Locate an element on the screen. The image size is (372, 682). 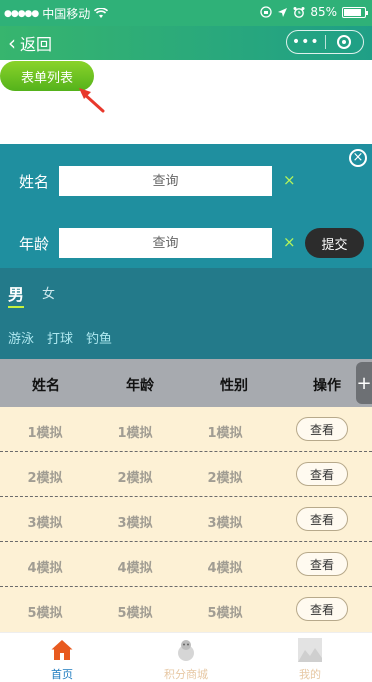
profile-icon is located at coordinates (310, 650).